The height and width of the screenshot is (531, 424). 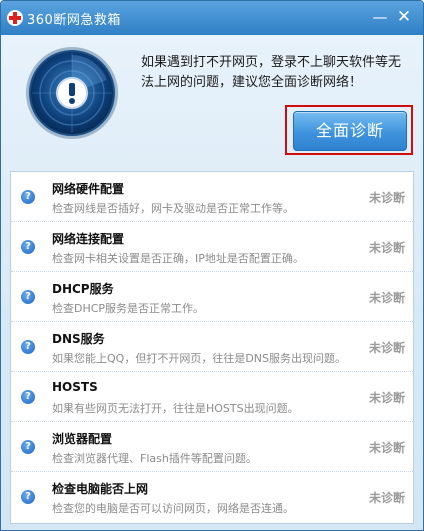 What do you see at coordinates (212, 297) in the screenshot?
I see `list-item: ? DHCP服务 检查DHCP服务是否正常工作。 未诊断` at bounding box center [212, 297].